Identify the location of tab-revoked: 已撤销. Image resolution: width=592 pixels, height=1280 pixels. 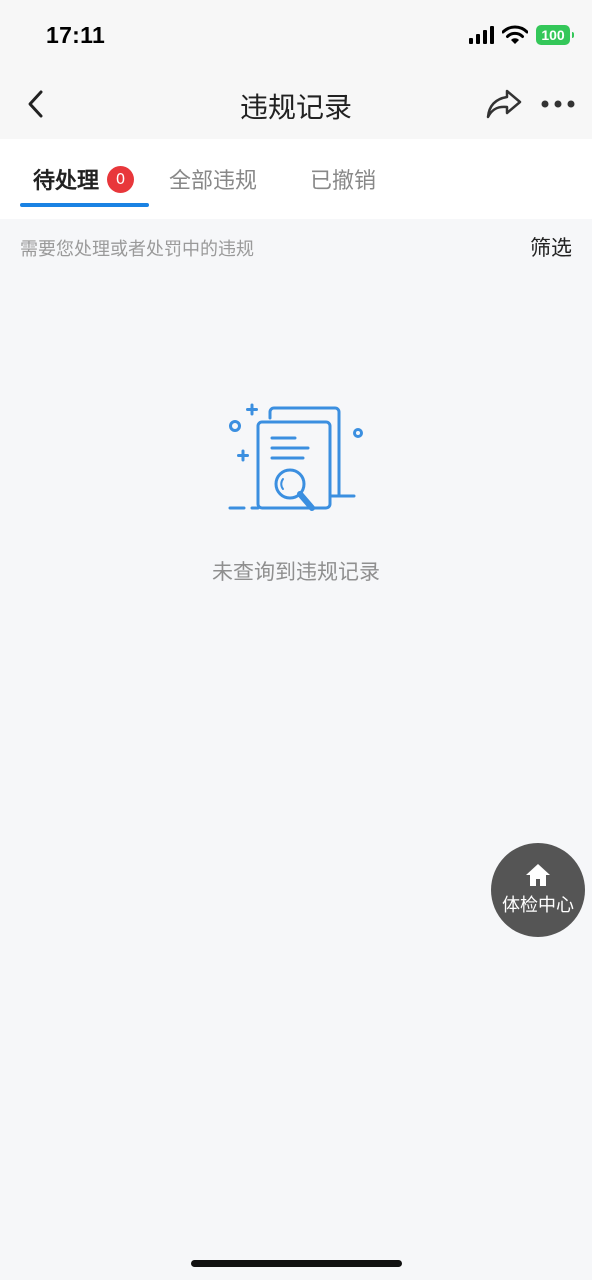
(343, 179).